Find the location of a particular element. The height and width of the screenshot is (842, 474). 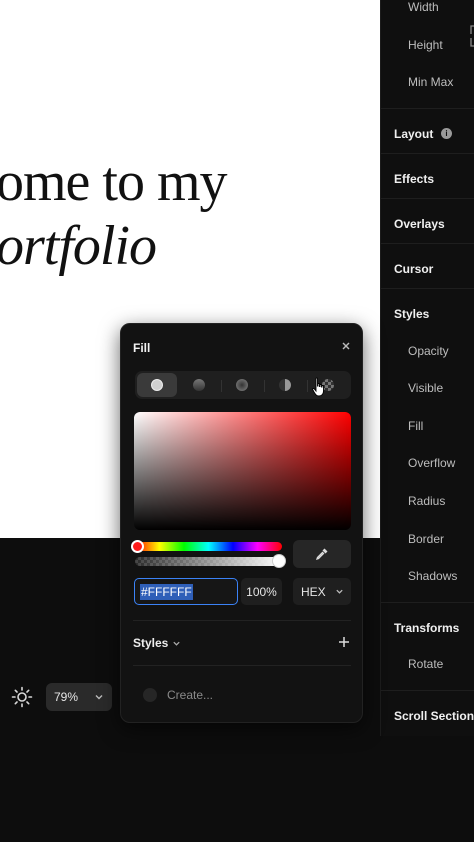

section-transforms: Transforms is located at coordinates (426, 628).